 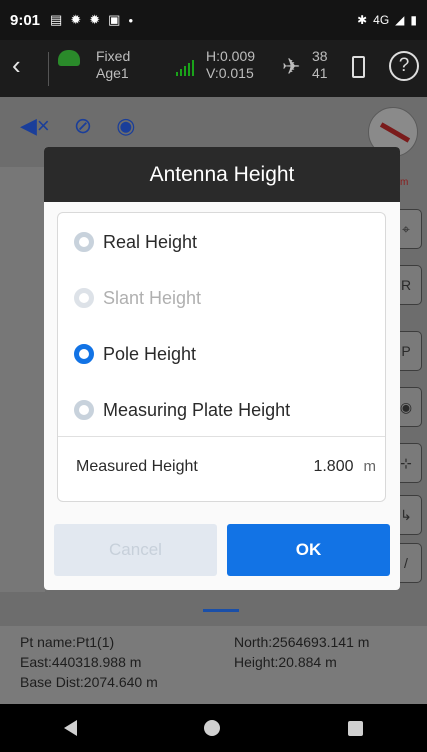 I want to click on measured-height-row: Measured Height 1.800 m, so click(x=226, y=467).